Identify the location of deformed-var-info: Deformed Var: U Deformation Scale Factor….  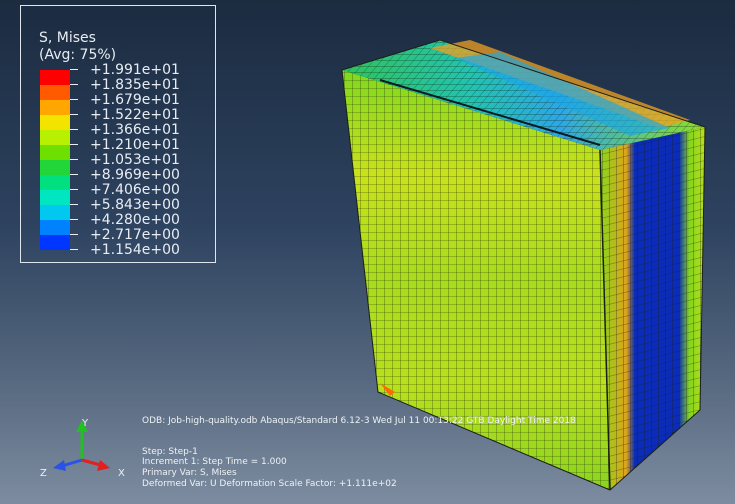
(269, 484).